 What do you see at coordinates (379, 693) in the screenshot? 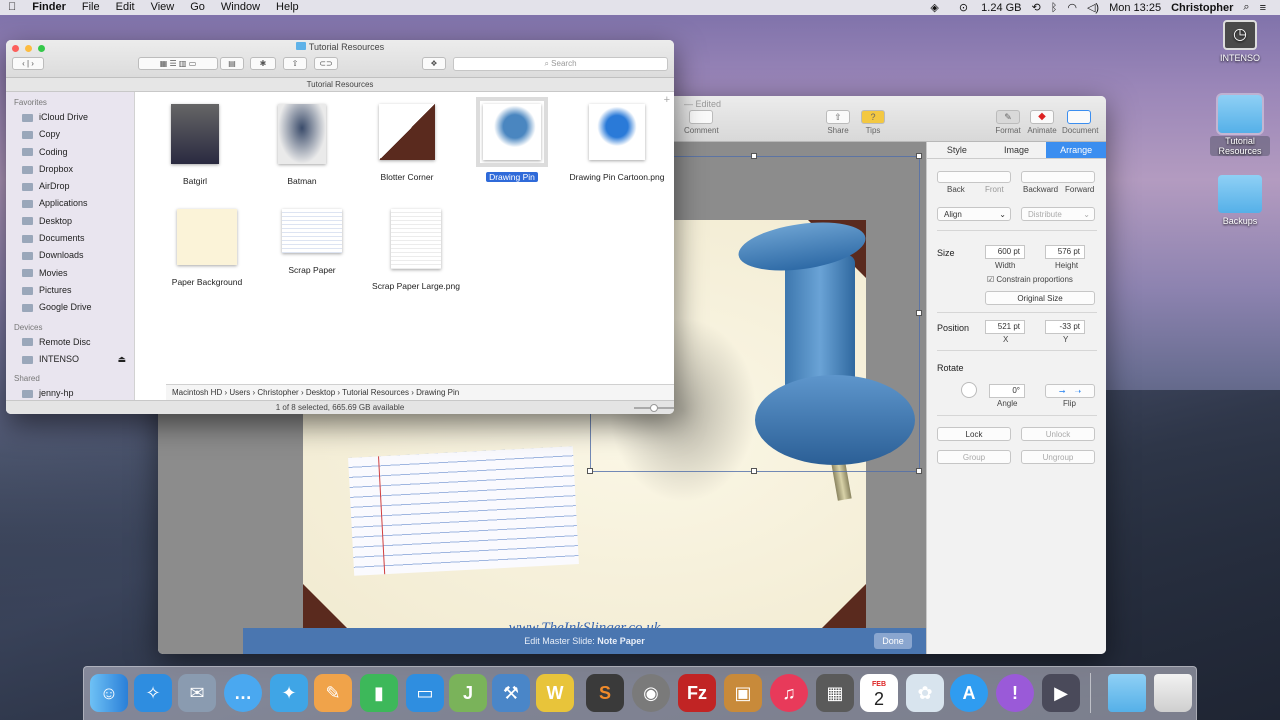
I see `numbers-icon: ▮` at bounding box center [379, 693].